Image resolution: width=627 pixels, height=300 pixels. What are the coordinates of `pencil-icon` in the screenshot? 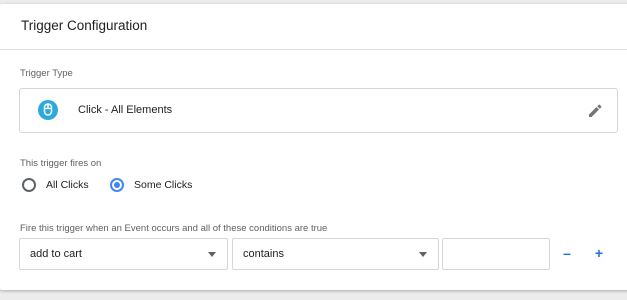 It's located at (595, 111).